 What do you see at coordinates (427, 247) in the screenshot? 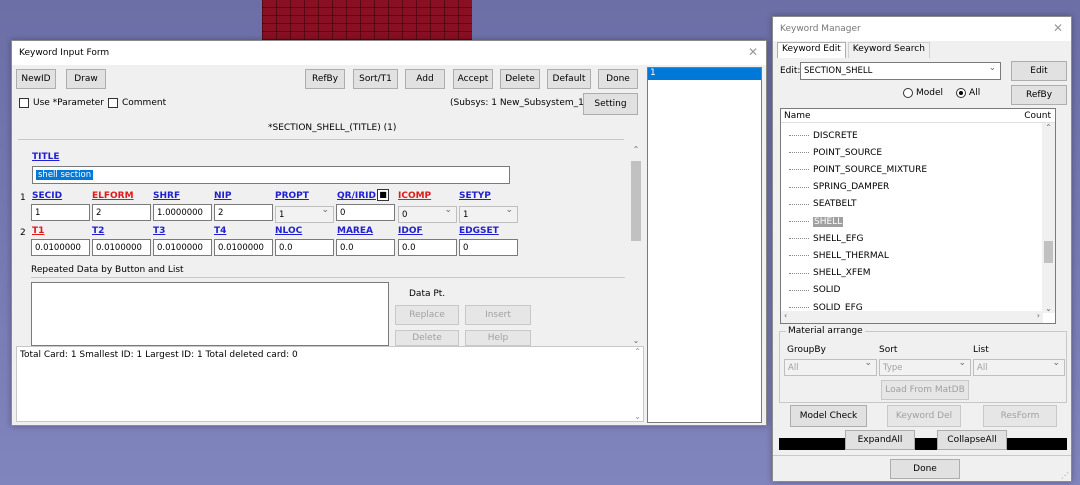
I see `idof-input: 0.0` at bounding box center [427, 247].